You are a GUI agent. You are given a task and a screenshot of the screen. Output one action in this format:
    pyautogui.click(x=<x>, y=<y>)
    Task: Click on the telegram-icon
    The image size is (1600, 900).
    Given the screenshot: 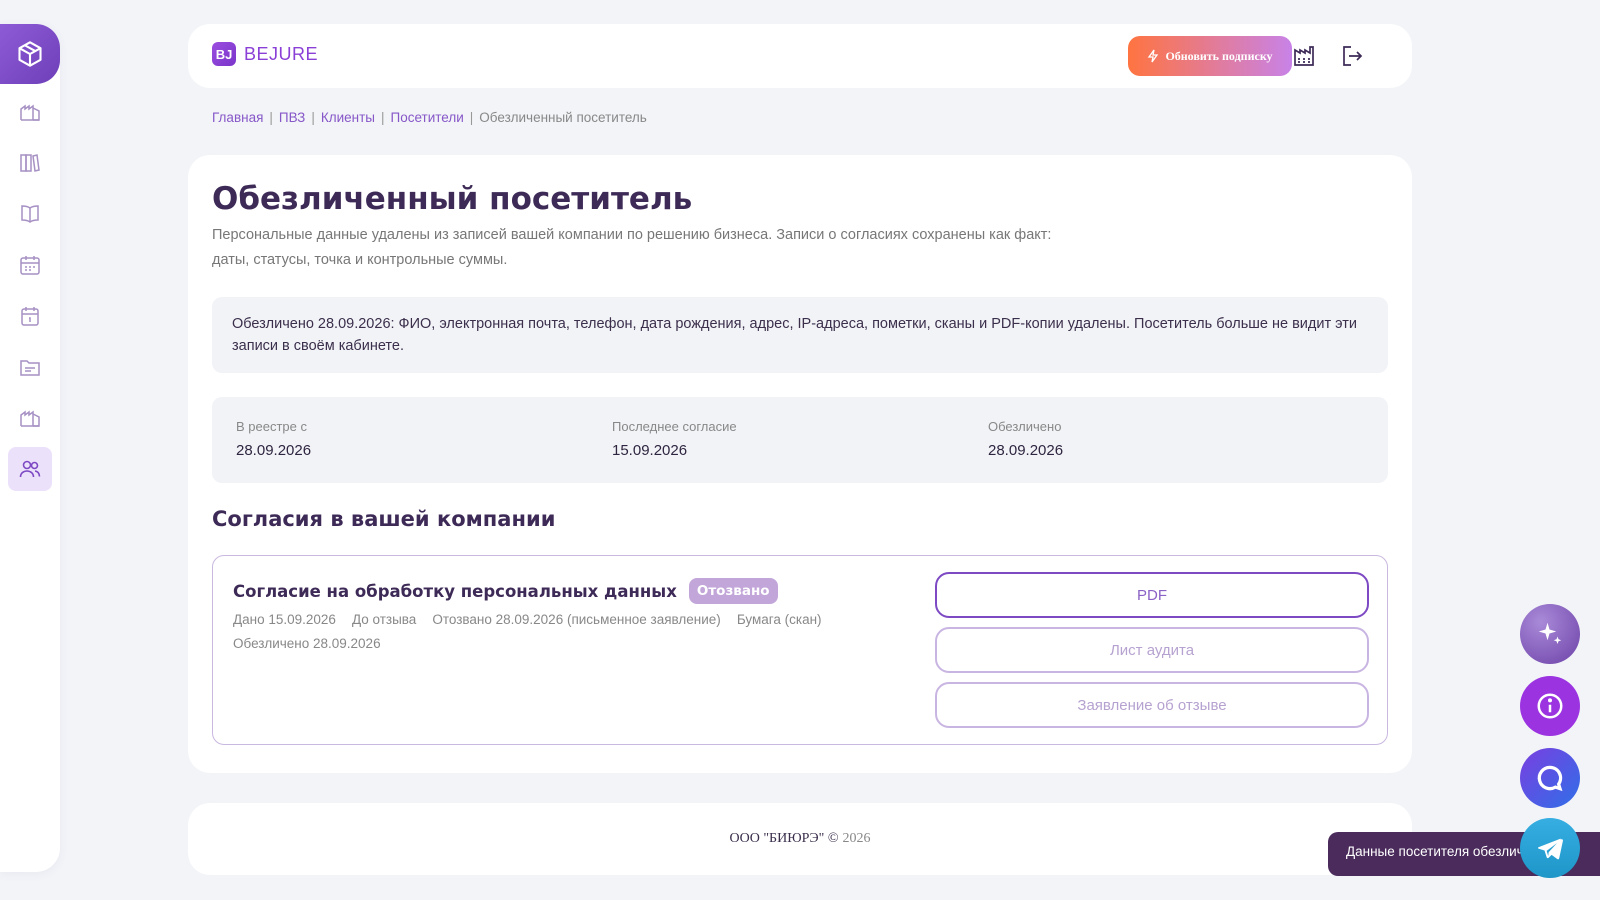 What is the action you would take?
    pyautogui.click(x=1550, y=849)
    